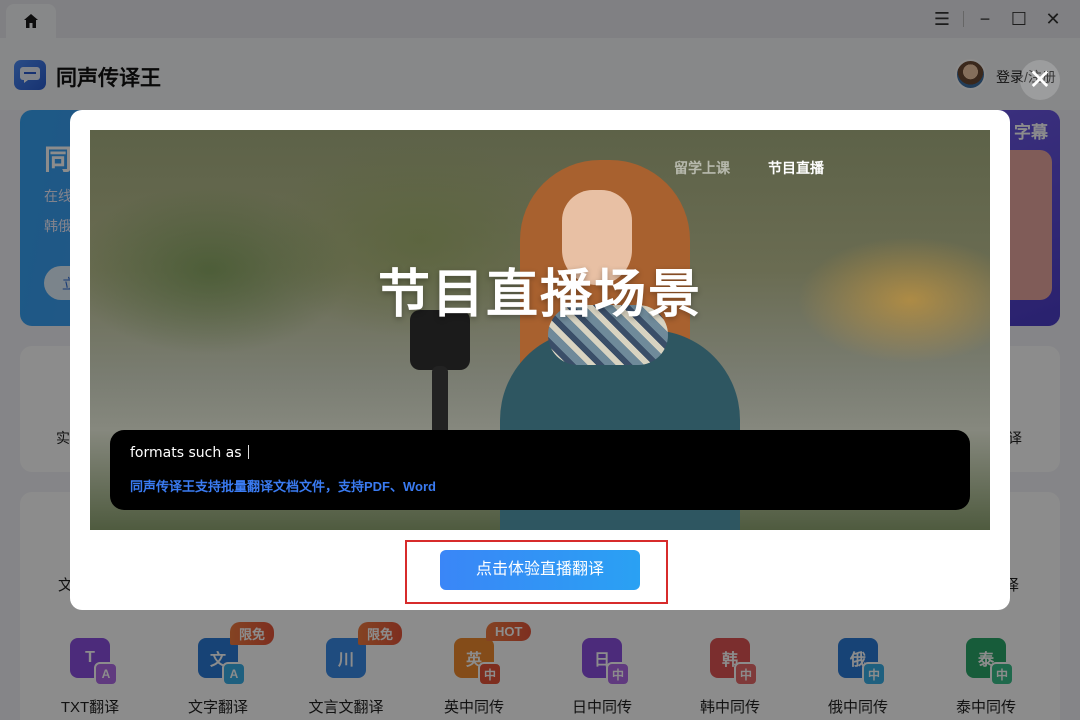  What do you see at coordinates (540, 570) in the screenshot?
I see `try-live-translation-button: 点击体验直播翻译` at bounding box center [540, 570].